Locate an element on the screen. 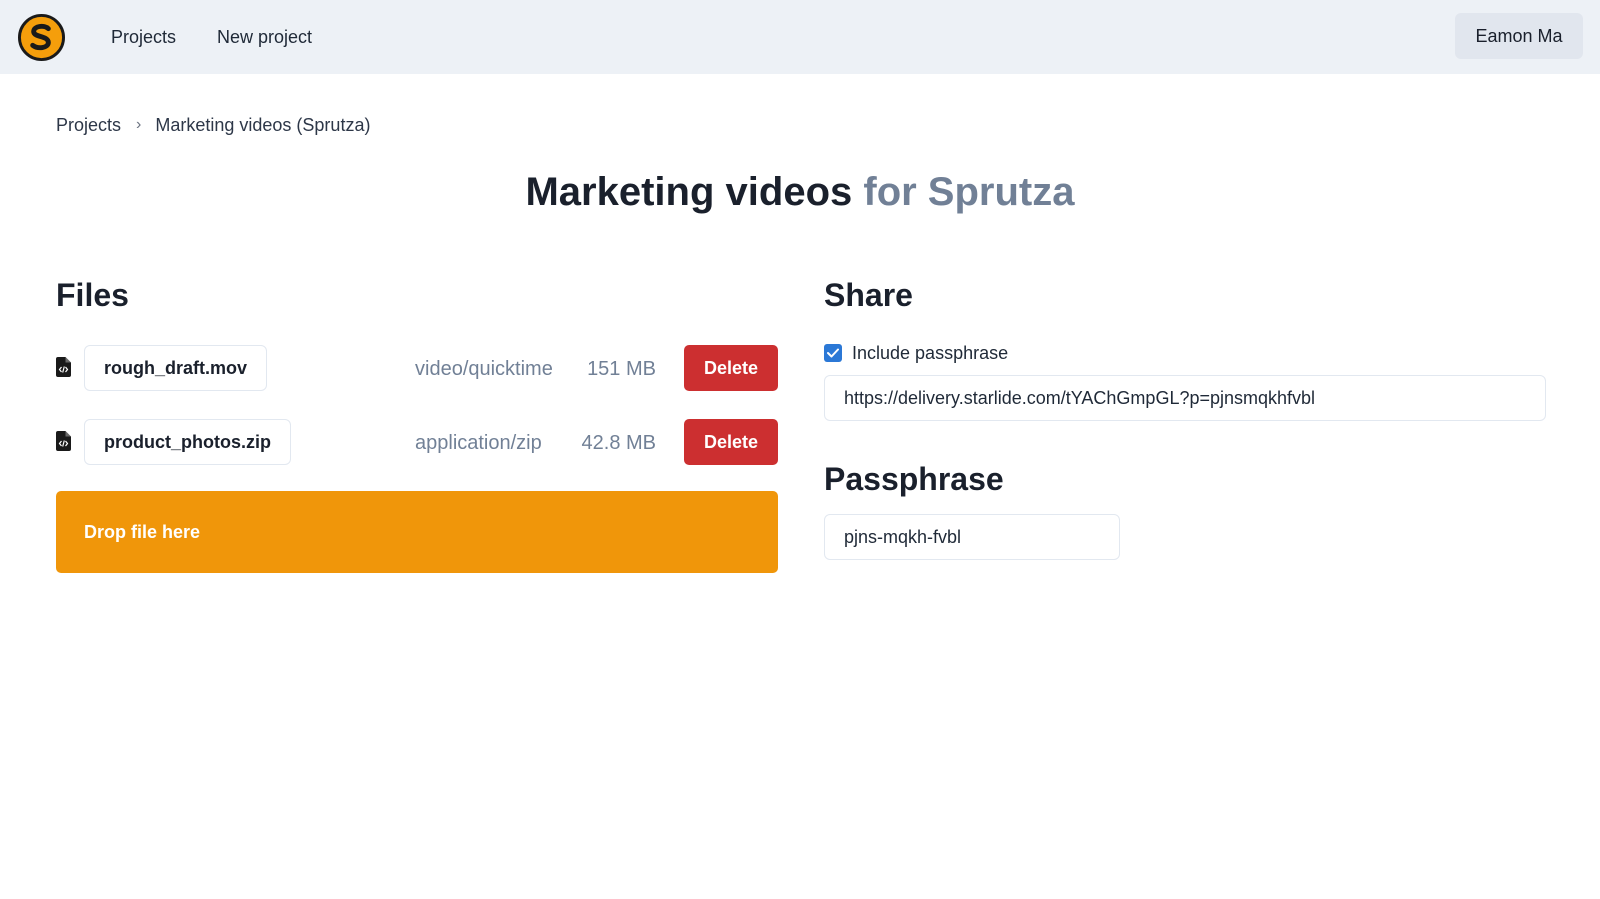  user-name: Eamon Ma is located at coordinates (1519, 35).